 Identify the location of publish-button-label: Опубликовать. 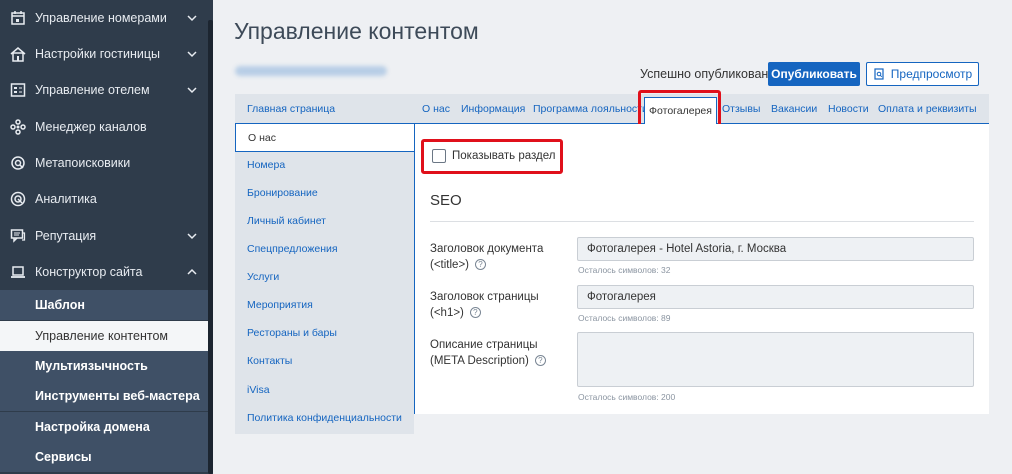
(814, 74).